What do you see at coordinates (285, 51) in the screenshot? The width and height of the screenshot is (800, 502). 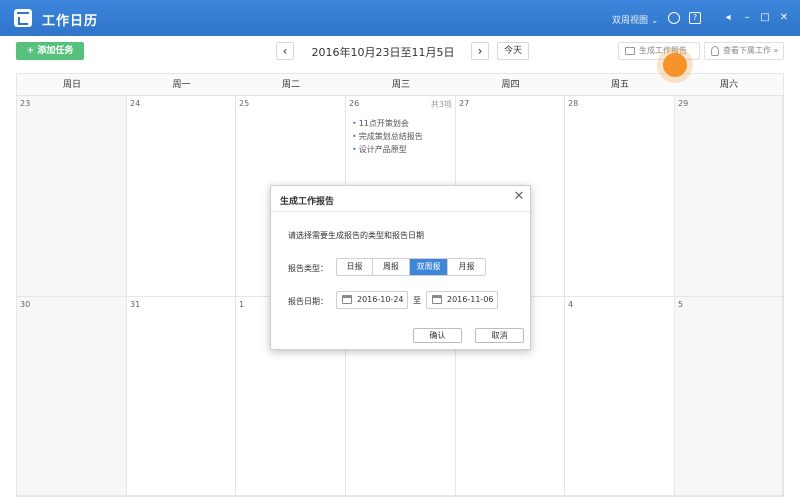 I see `prev-period-button: ‹` at bounding box center [285, 51].